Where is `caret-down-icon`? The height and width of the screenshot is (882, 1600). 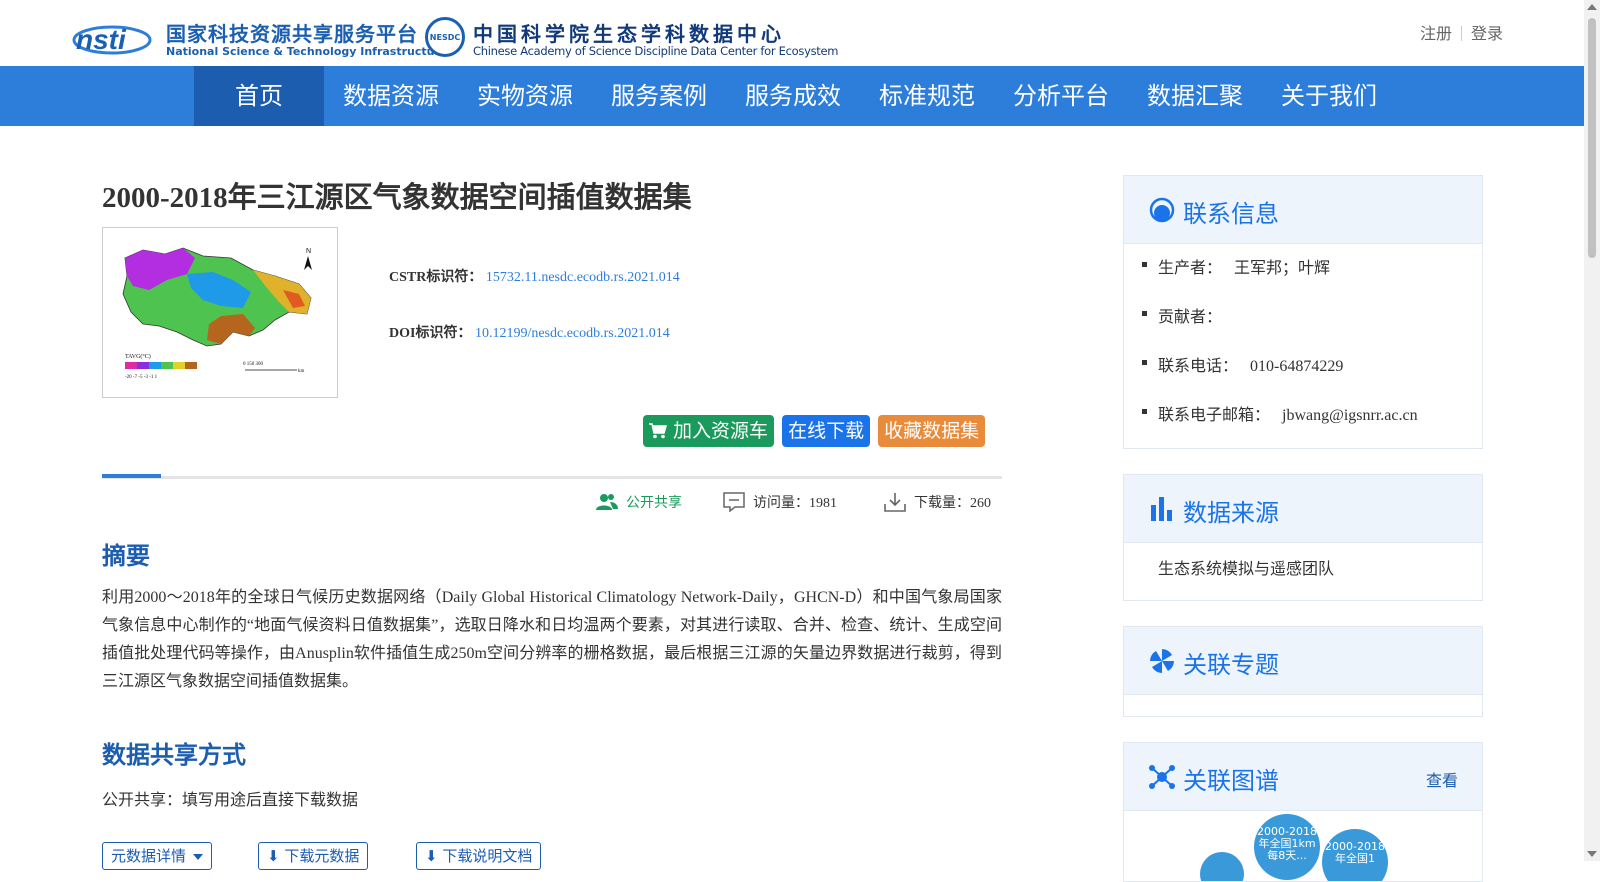 caret-down-icon is located at coordinates (197, 857).